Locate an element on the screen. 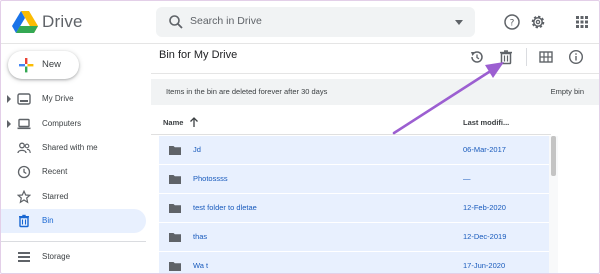 The image size is (600, 274). plus-icon is located at coordinates (26, 65).